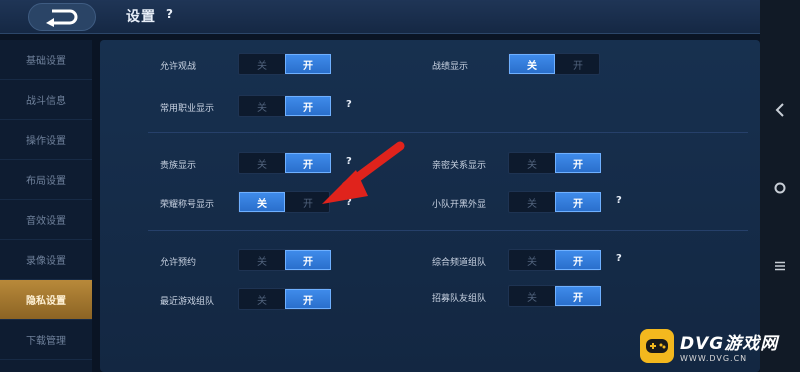  Describe the element at coordinates (780, 266) in the screenshot. I see `menu-icon` at that location.